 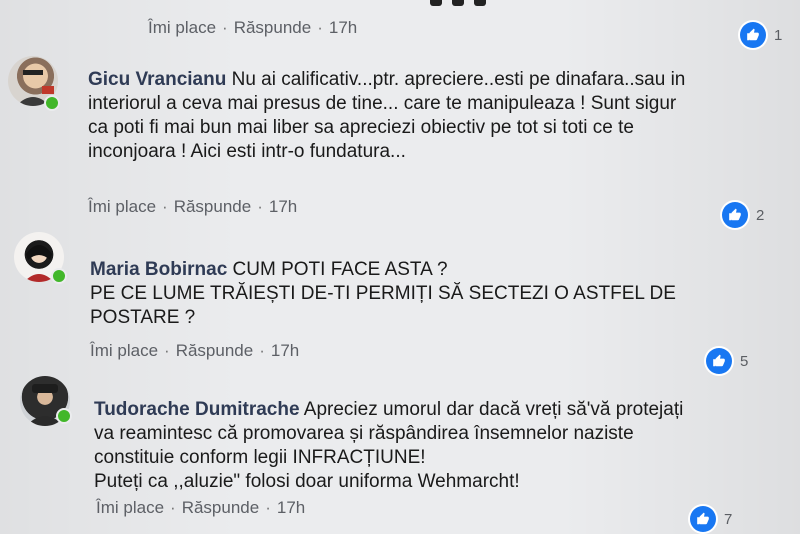 I want to click on comment-author: Gicu Vrancianu, so click(x=157, y=79).